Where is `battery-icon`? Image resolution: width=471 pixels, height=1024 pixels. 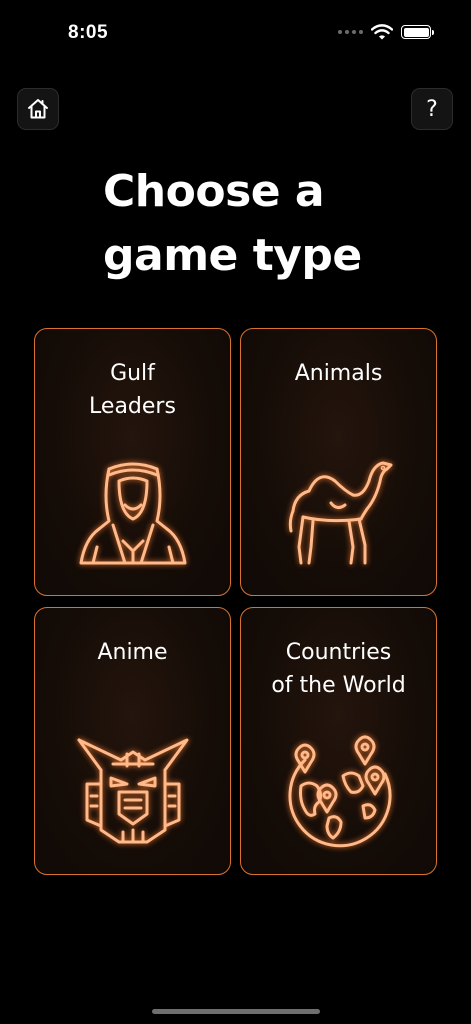 battery-icon is located at coordinates (417, 32).